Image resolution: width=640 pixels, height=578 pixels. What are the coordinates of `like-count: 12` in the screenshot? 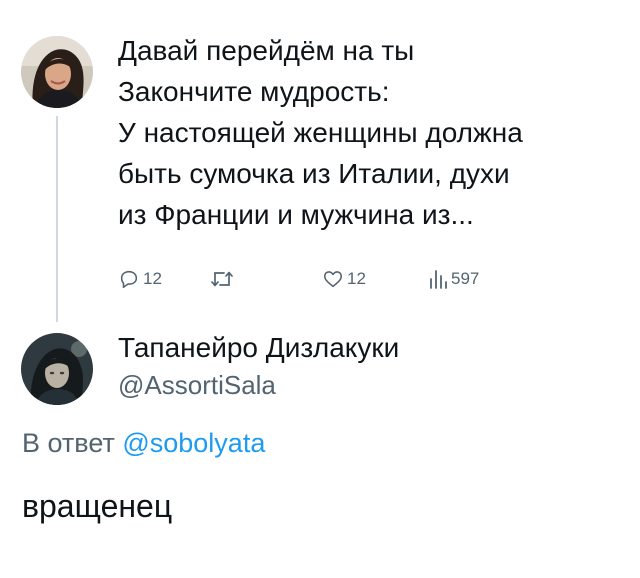 It's located at (356, 278).